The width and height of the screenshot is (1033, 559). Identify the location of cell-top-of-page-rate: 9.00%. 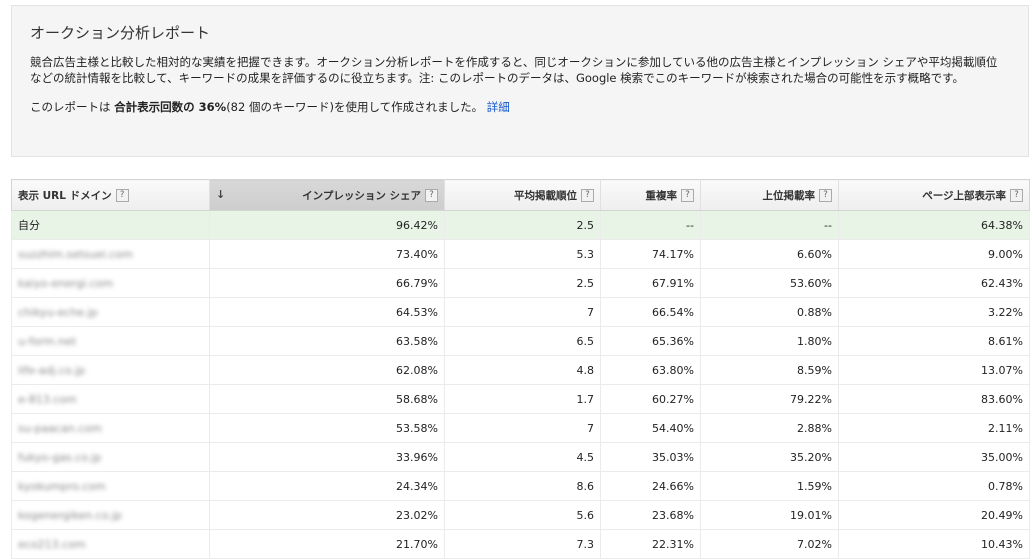
(934, 254).